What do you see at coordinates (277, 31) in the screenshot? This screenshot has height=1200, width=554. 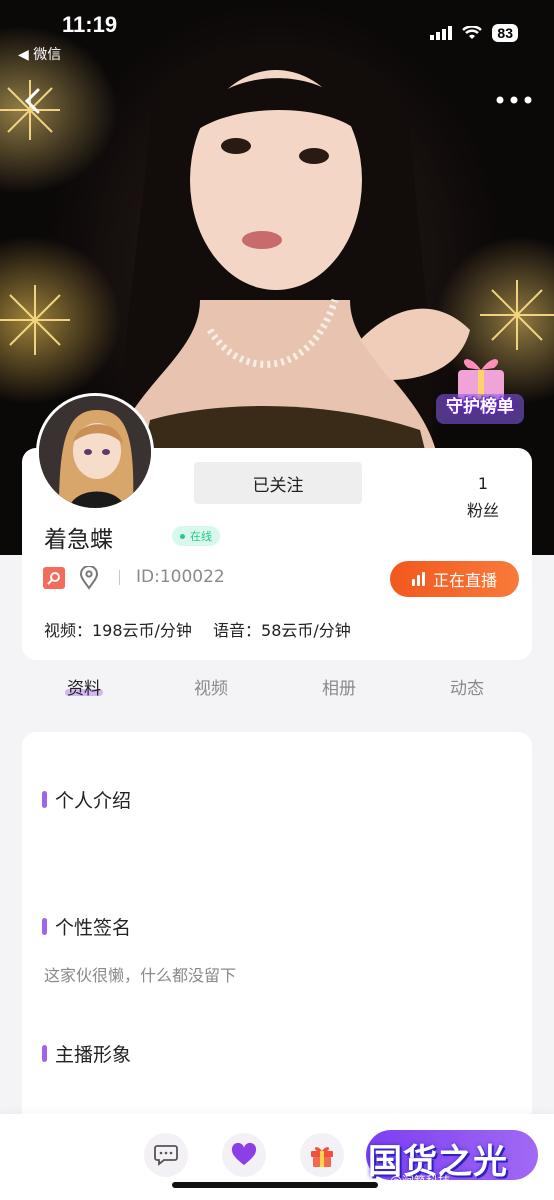 I see `status-bar: 11:19 ◀ 微信 83` at bounding box center [277, 31].